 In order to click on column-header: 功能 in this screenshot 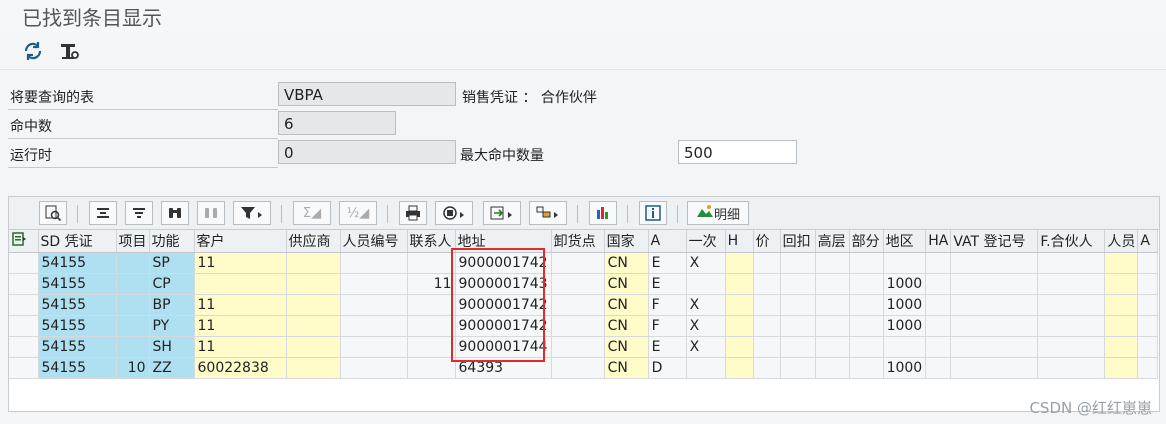, I will do `click(172, 241)`.